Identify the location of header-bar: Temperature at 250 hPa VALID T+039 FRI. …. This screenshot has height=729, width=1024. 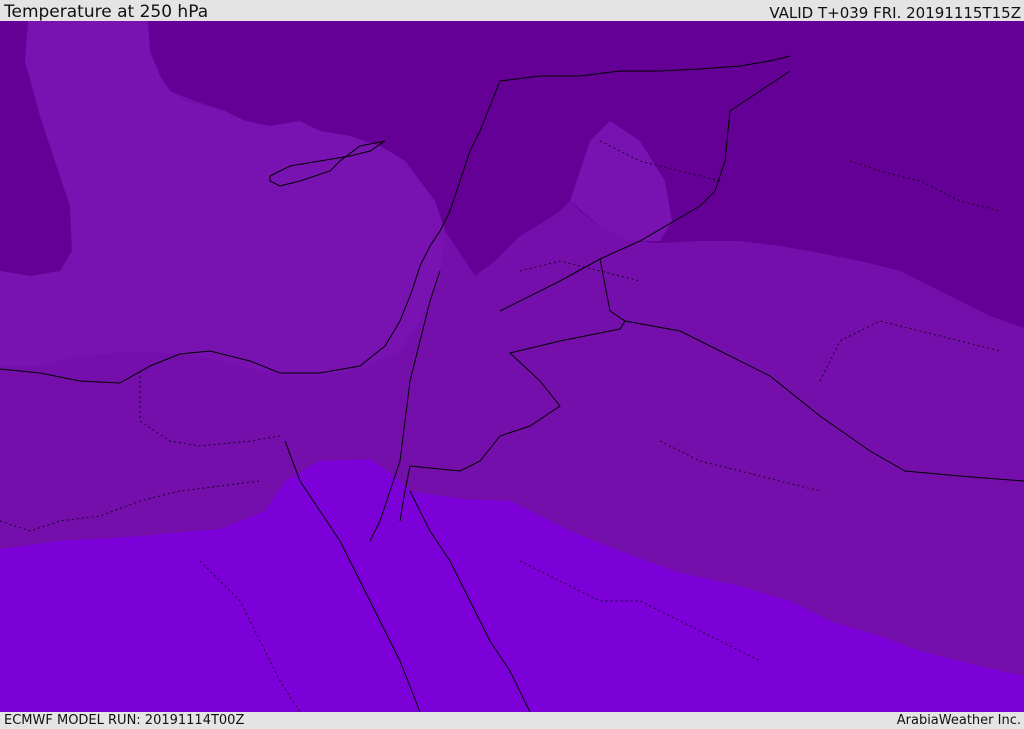
(512, 10).